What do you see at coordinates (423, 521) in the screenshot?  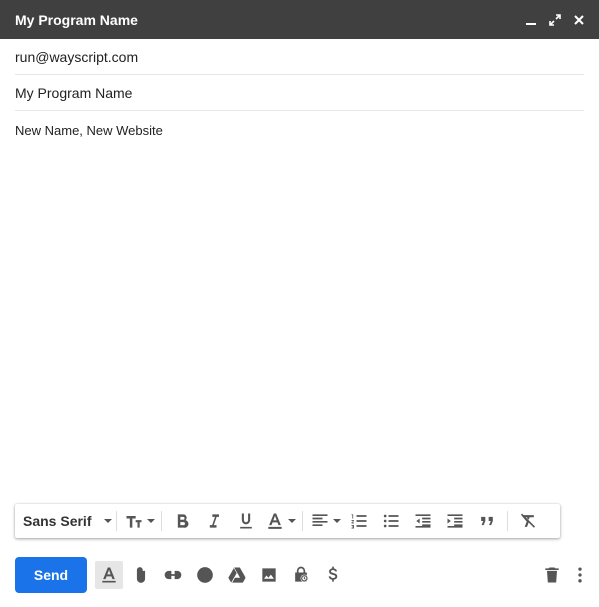 I see `indent-less-icon` at bounding box center [423, 521].